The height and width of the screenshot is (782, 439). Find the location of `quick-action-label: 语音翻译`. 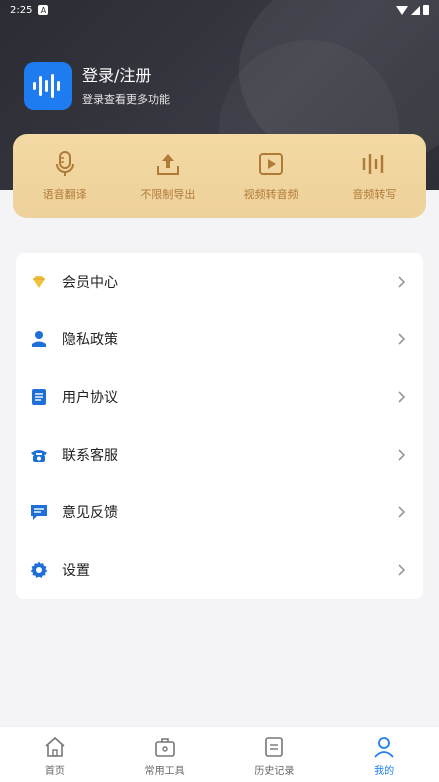

quick-action-label: 语音翻译 is located at coordinates (64, 194).